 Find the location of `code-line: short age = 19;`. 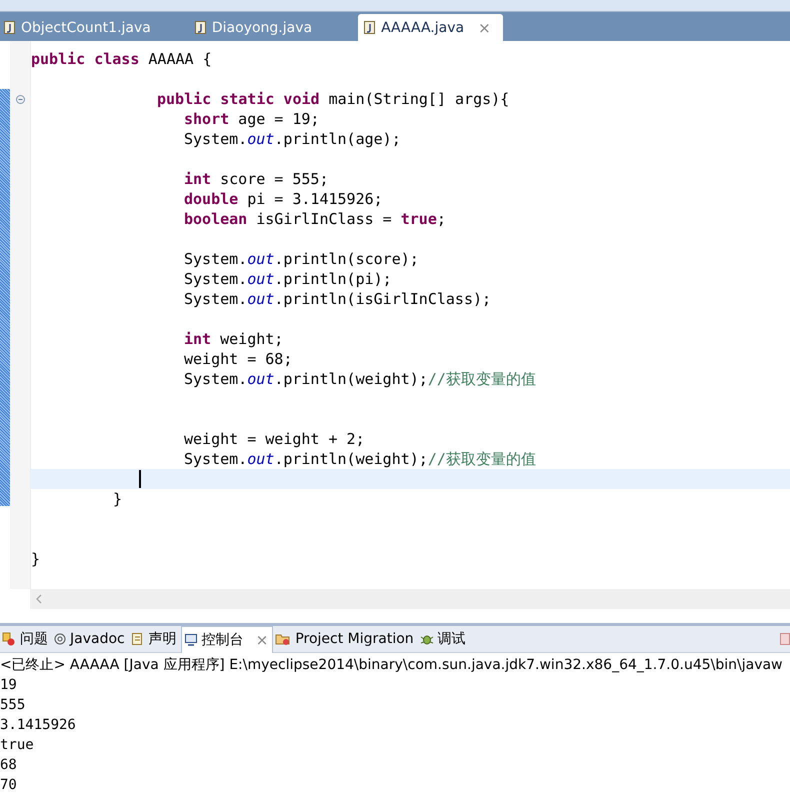

code-line: short age = 19; is located at coordinates (252, 119).